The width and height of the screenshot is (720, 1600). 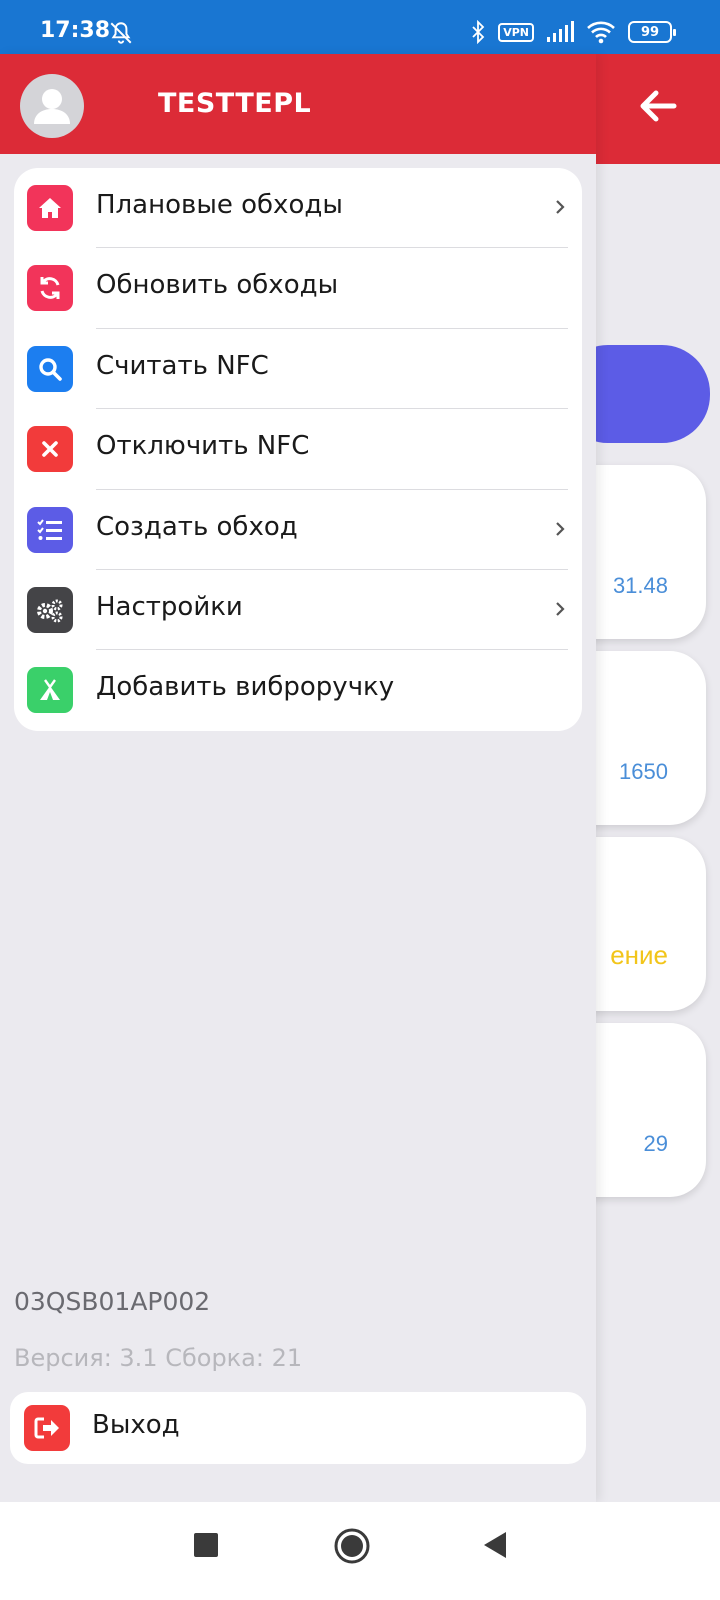 I want to click on vpn-badge: VPN, so click(x=516, y=32).